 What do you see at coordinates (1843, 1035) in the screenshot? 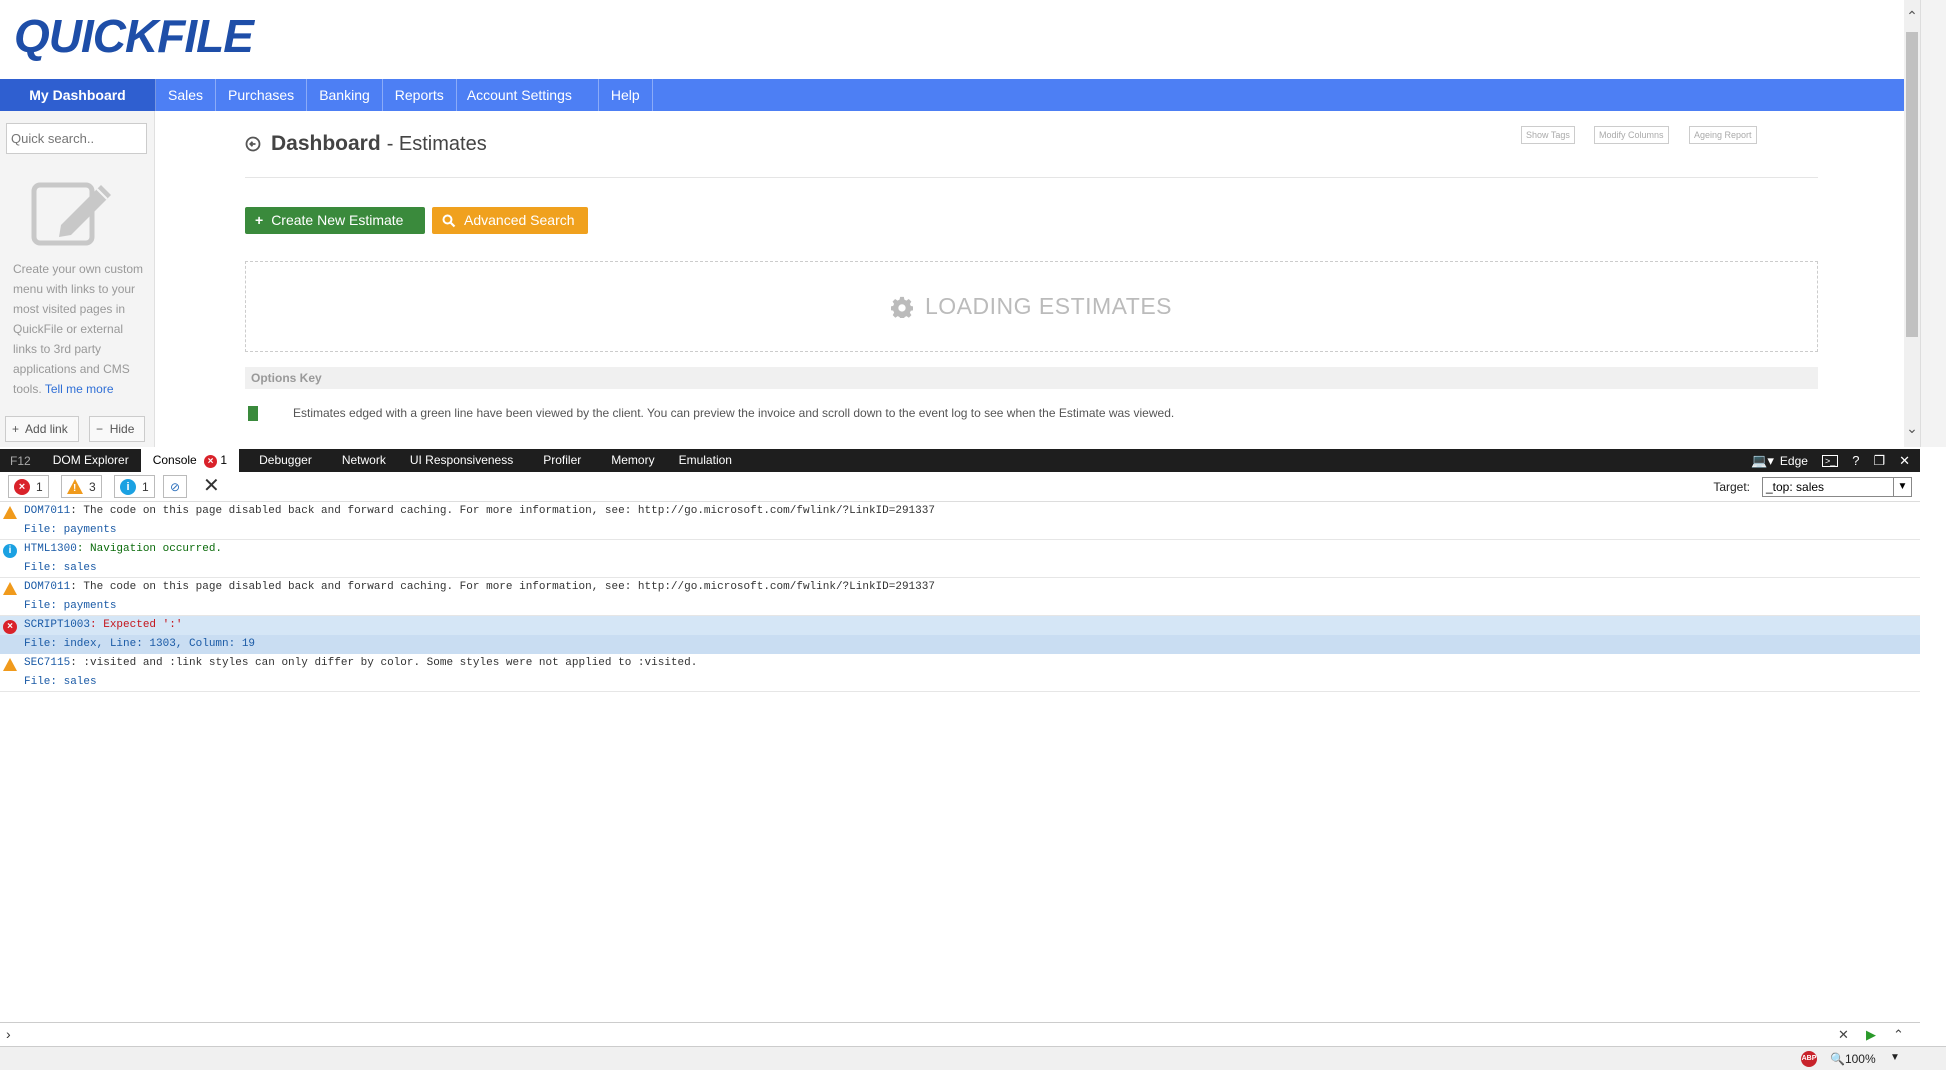
I see `clear-input-icon: ✕` at bounding box center [1843, 1035].